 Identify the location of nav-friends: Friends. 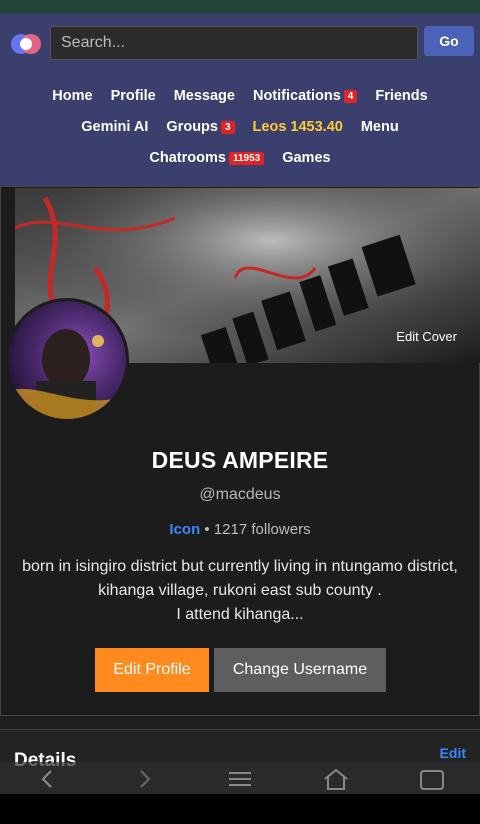
(401, 96).